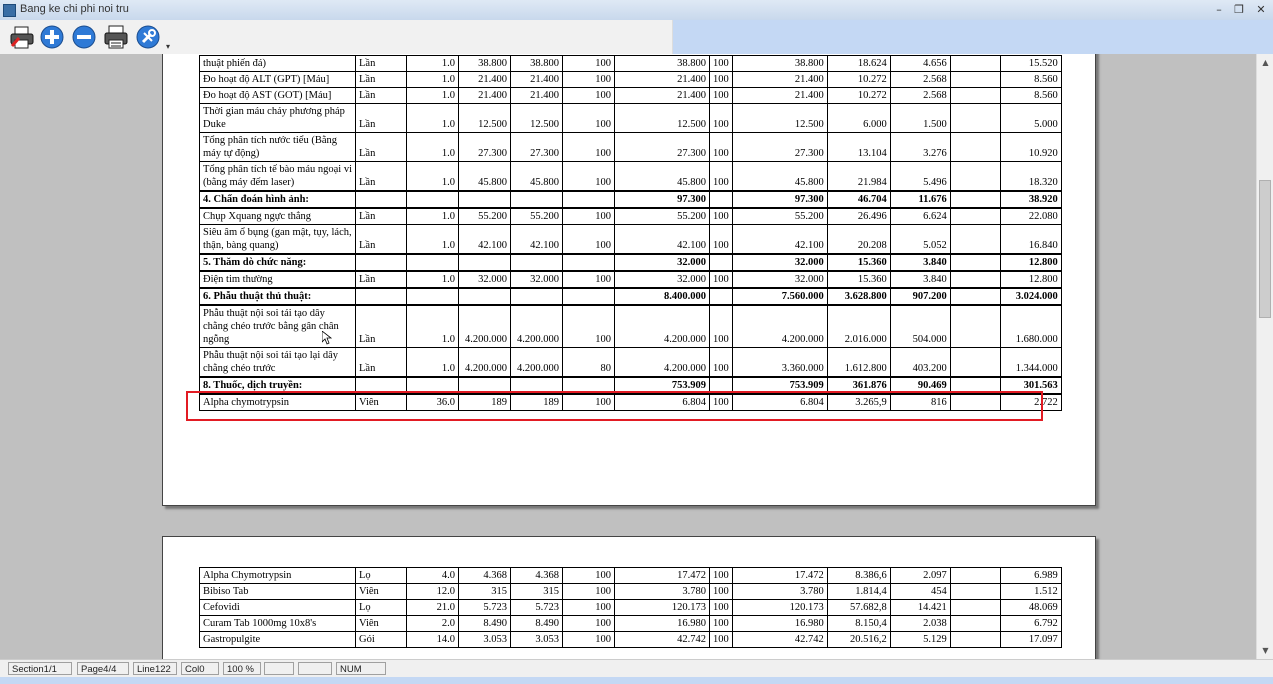  I want to click on title-bar: Bang ke chi phi noi tru – ❐ ✕, so click(636, 10).